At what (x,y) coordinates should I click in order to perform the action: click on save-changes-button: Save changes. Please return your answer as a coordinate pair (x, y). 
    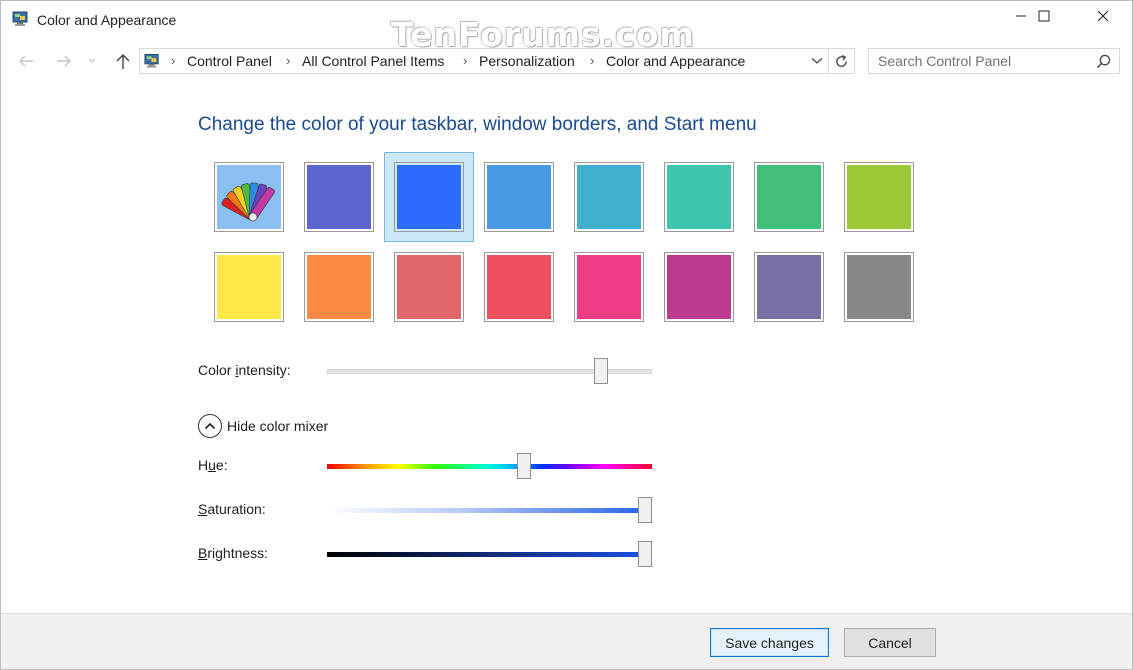
    Looking at the image, I should click on (769, 642).